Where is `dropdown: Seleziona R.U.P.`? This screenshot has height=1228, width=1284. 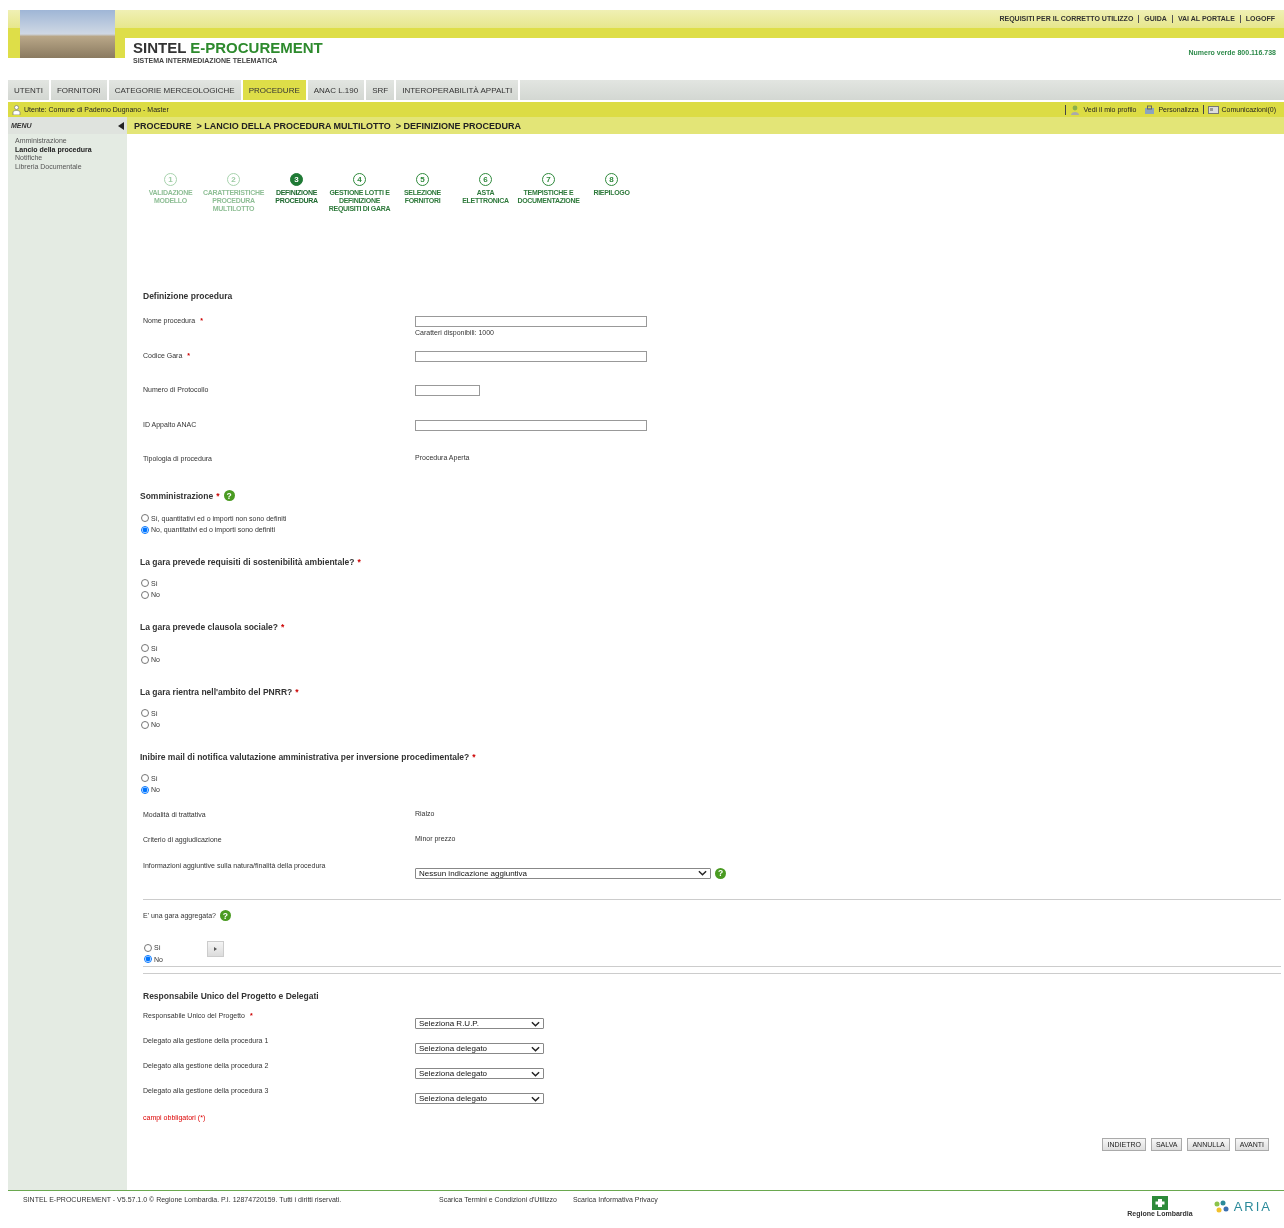
dropdown: Seleziona R.U.P. is located at coordinates (479, 1023).